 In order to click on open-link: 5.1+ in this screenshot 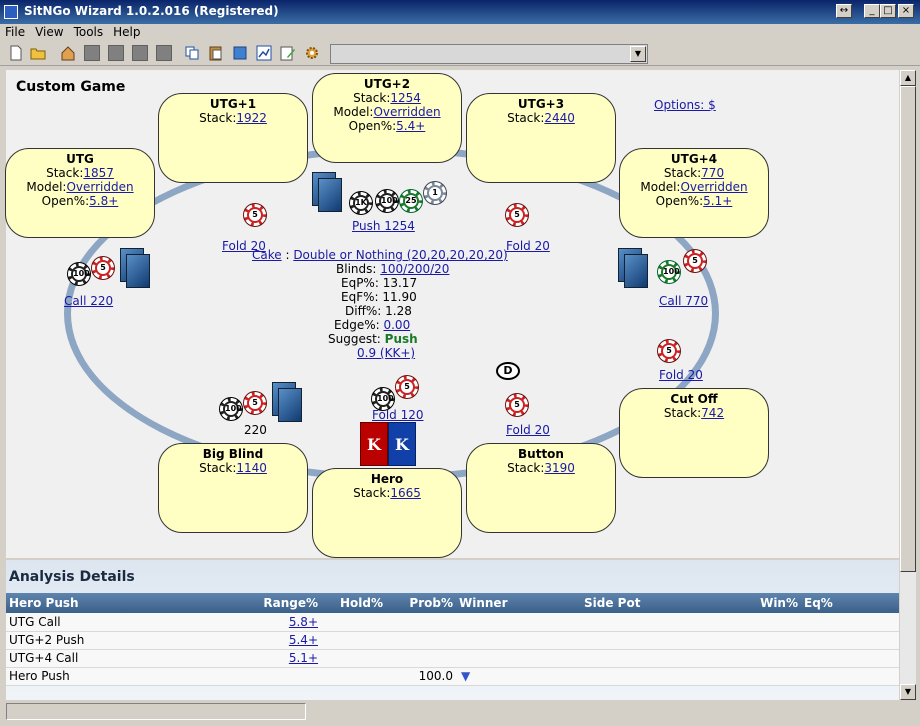, I will do `click(717, 201)`.